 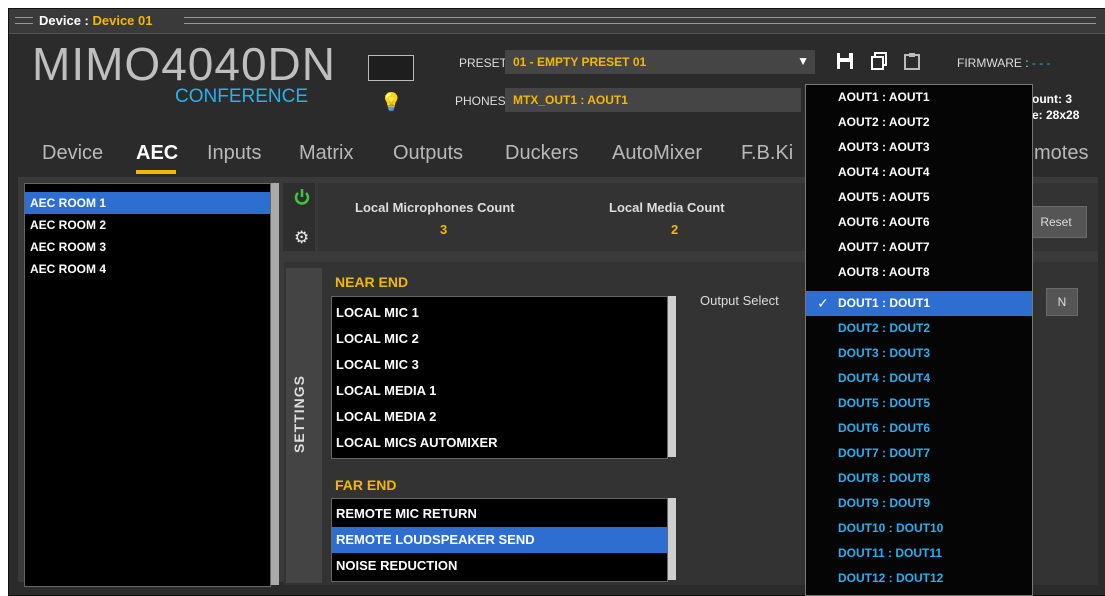 What do you see at coordinates (767, 153) in the screenshot?
I see `tab-fbkiller: F.B.Ki` at bounding box center [767, 153].